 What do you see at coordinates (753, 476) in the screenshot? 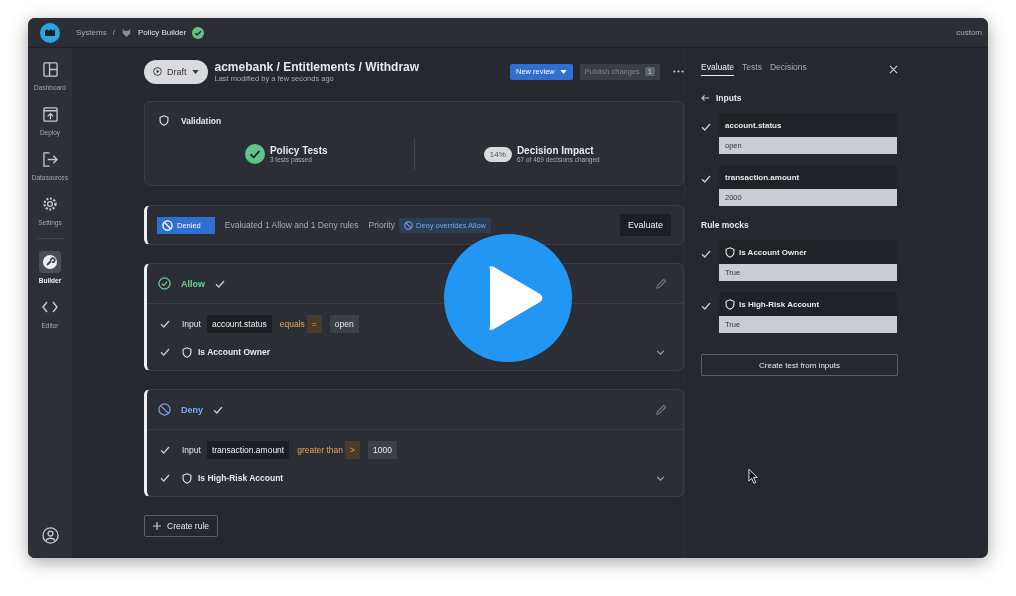
I see `mouse-cursor-icon` at bounding box center [753, 476].